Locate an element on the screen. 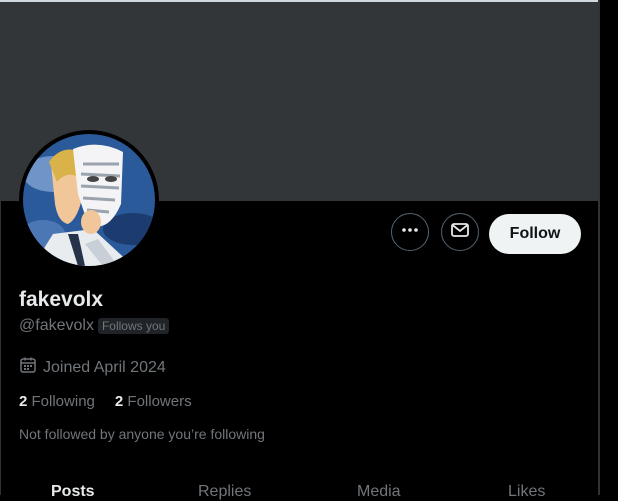 This screenshot has width=618, height=501. column-border-left is located at coordinates (0, 347).